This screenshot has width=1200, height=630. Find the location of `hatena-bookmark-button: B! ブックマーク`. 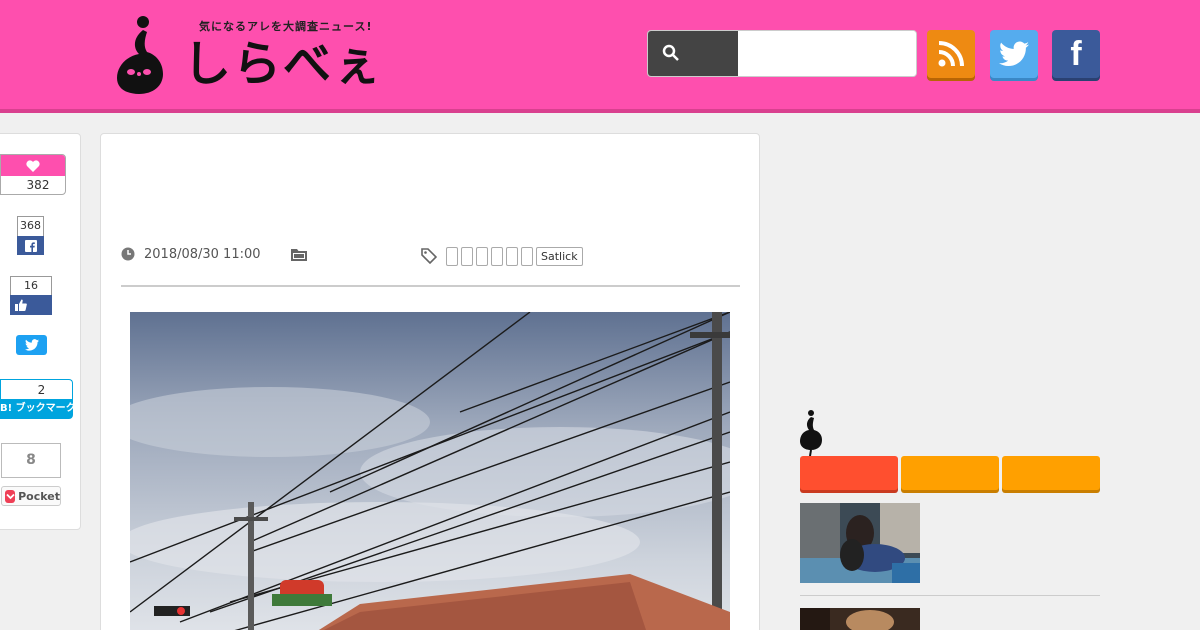

hatena-bookmark-button: B! ブックマーク is located at coordinates (36, 409).